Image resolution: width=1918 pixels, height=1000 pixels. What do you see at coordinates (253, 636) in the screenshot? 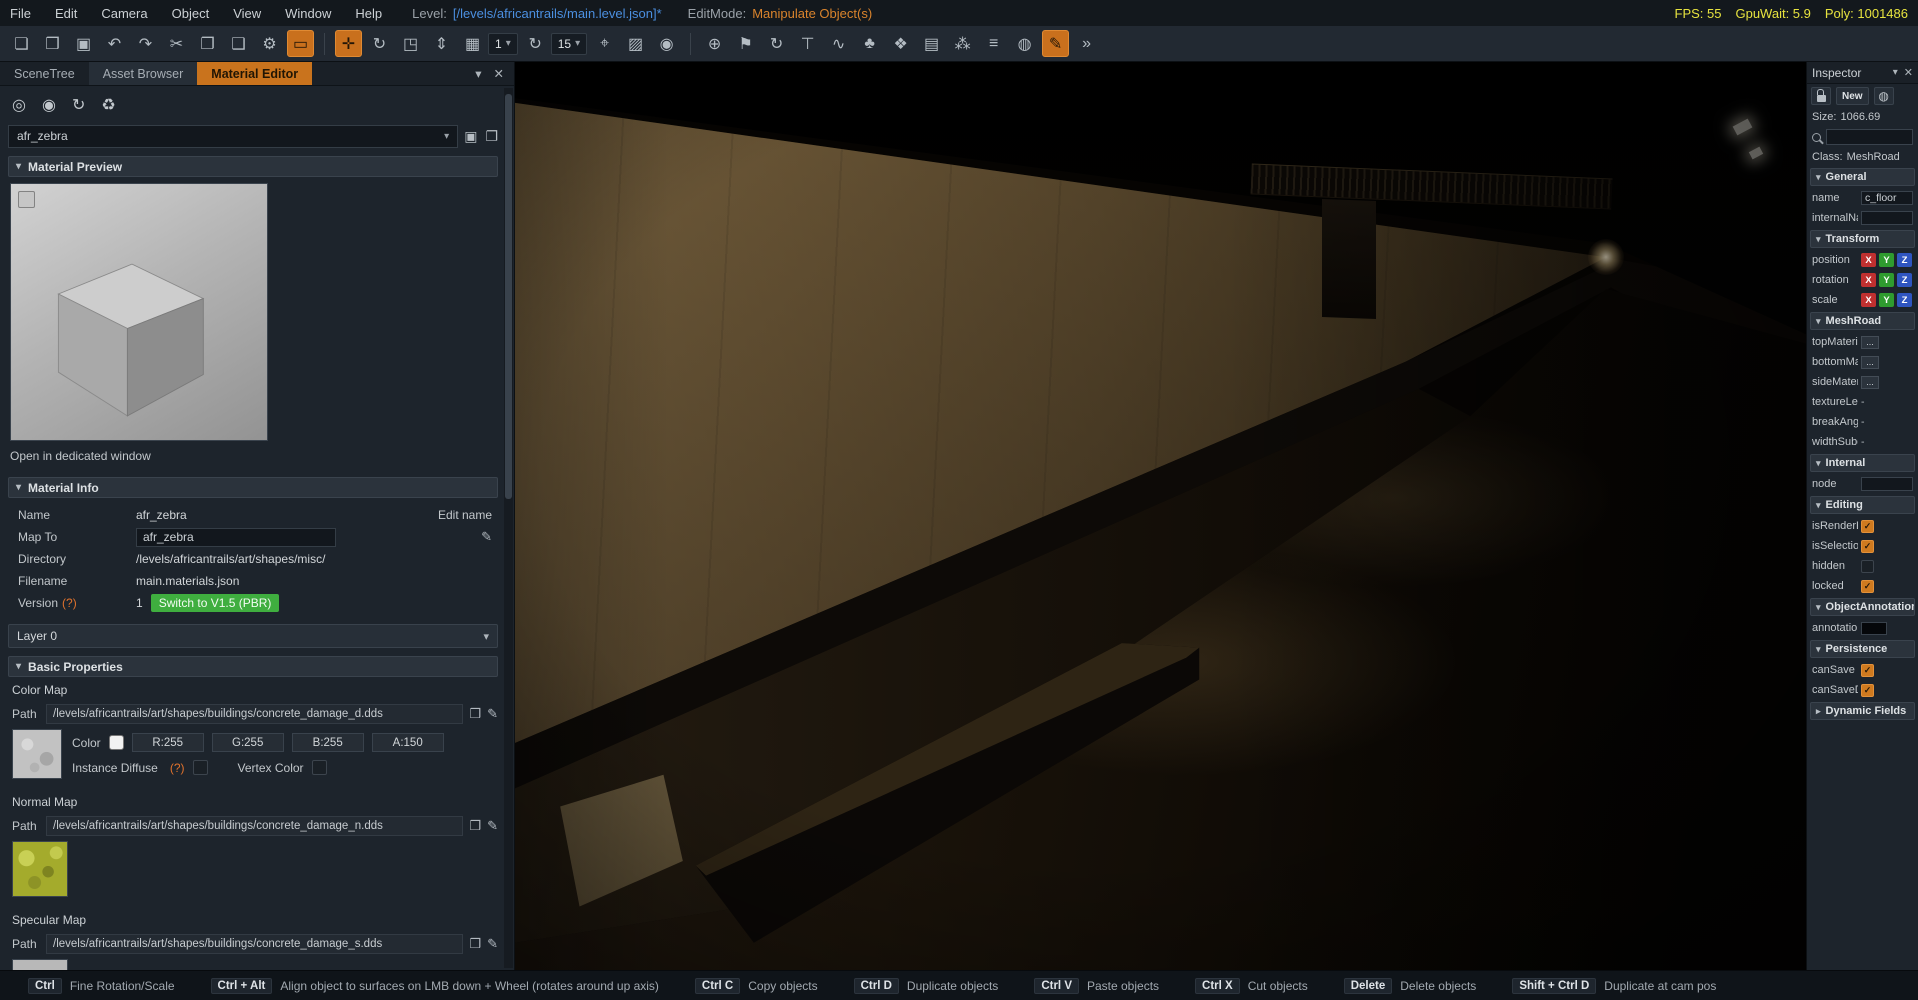
I see `layer-dropdown: Layer 0 ▾` at bounding box center [253, 636].